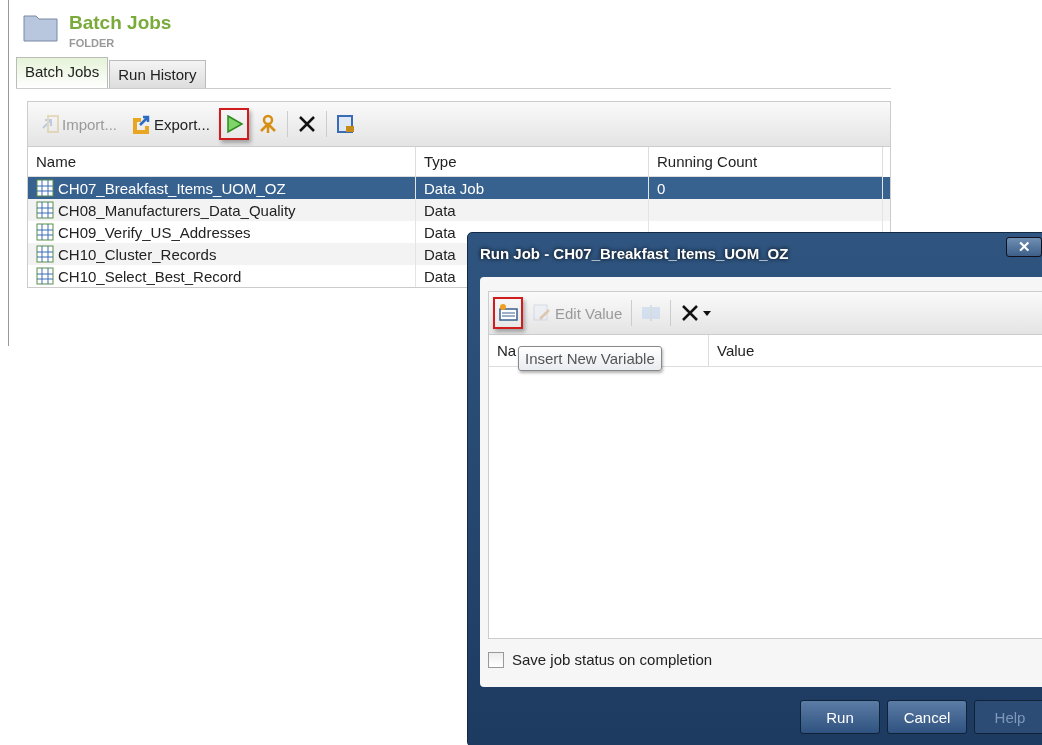  Describe the element at coordinates (233, 124) in the screenshot. I see `run-button` at that location.